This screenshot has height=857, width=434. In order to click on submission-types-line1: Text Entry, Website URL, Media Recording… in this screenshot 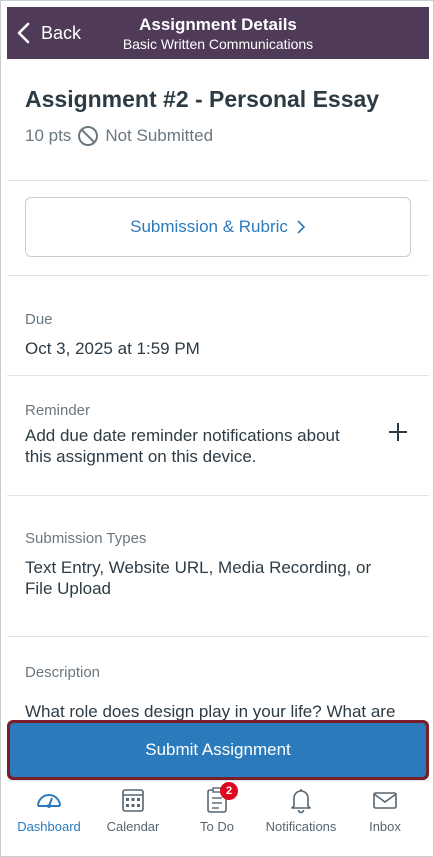, I will do `click(198, 567)`.